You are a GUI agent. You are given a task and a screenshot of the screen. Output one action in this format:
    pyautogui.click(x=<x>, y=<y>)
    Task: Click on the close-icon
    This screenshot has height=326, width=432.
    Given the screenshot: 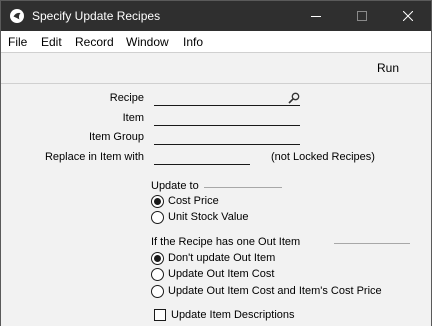 What is the action you would take?
    pyautogui.click(x=408, y=16)
    